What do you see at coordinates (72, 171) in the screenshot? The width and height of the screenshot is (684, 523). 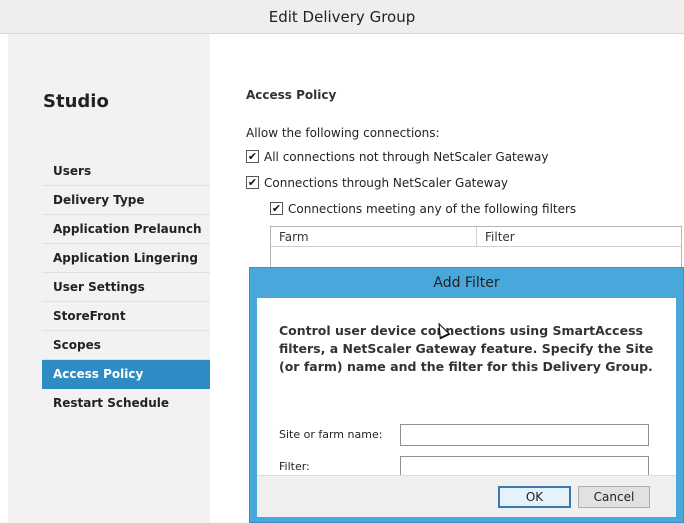 I see `sidebar-item-label: Users` at bounding box center [72, 171].